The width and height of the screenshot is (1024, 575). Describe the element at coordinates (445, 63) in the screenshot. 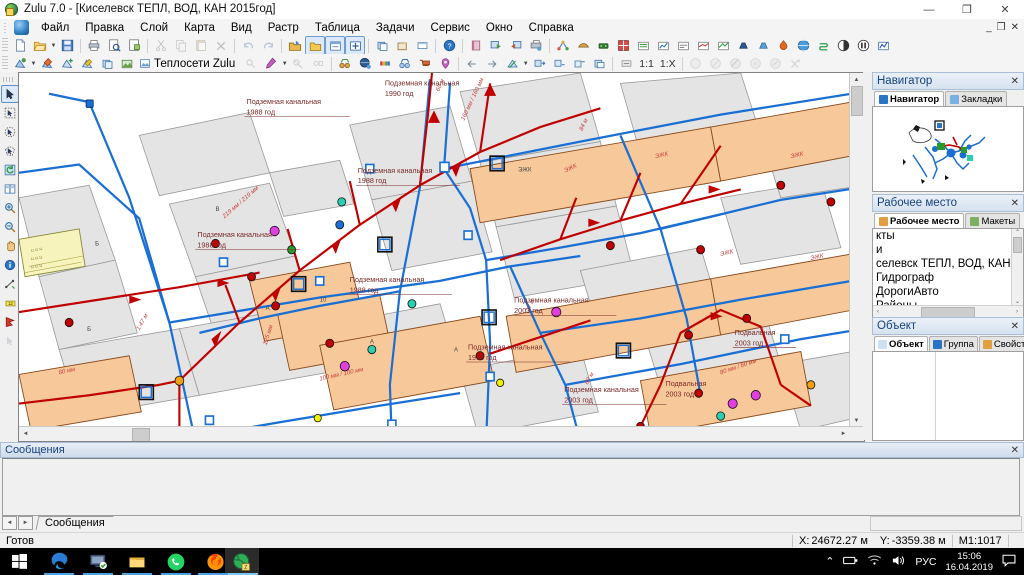

I see `place-marker-button` at that location.